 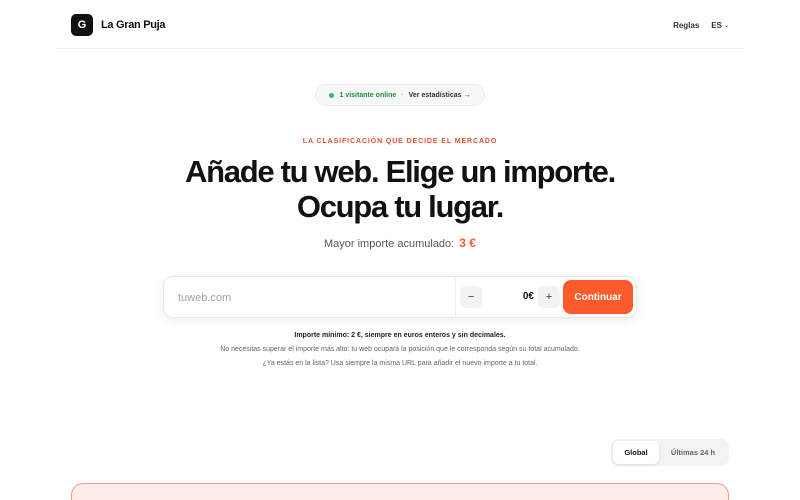 What do you see at coordinates (82, 25) in the screenshot?
I see `brand-logo-icon: G` at bounding box center [82, 25].